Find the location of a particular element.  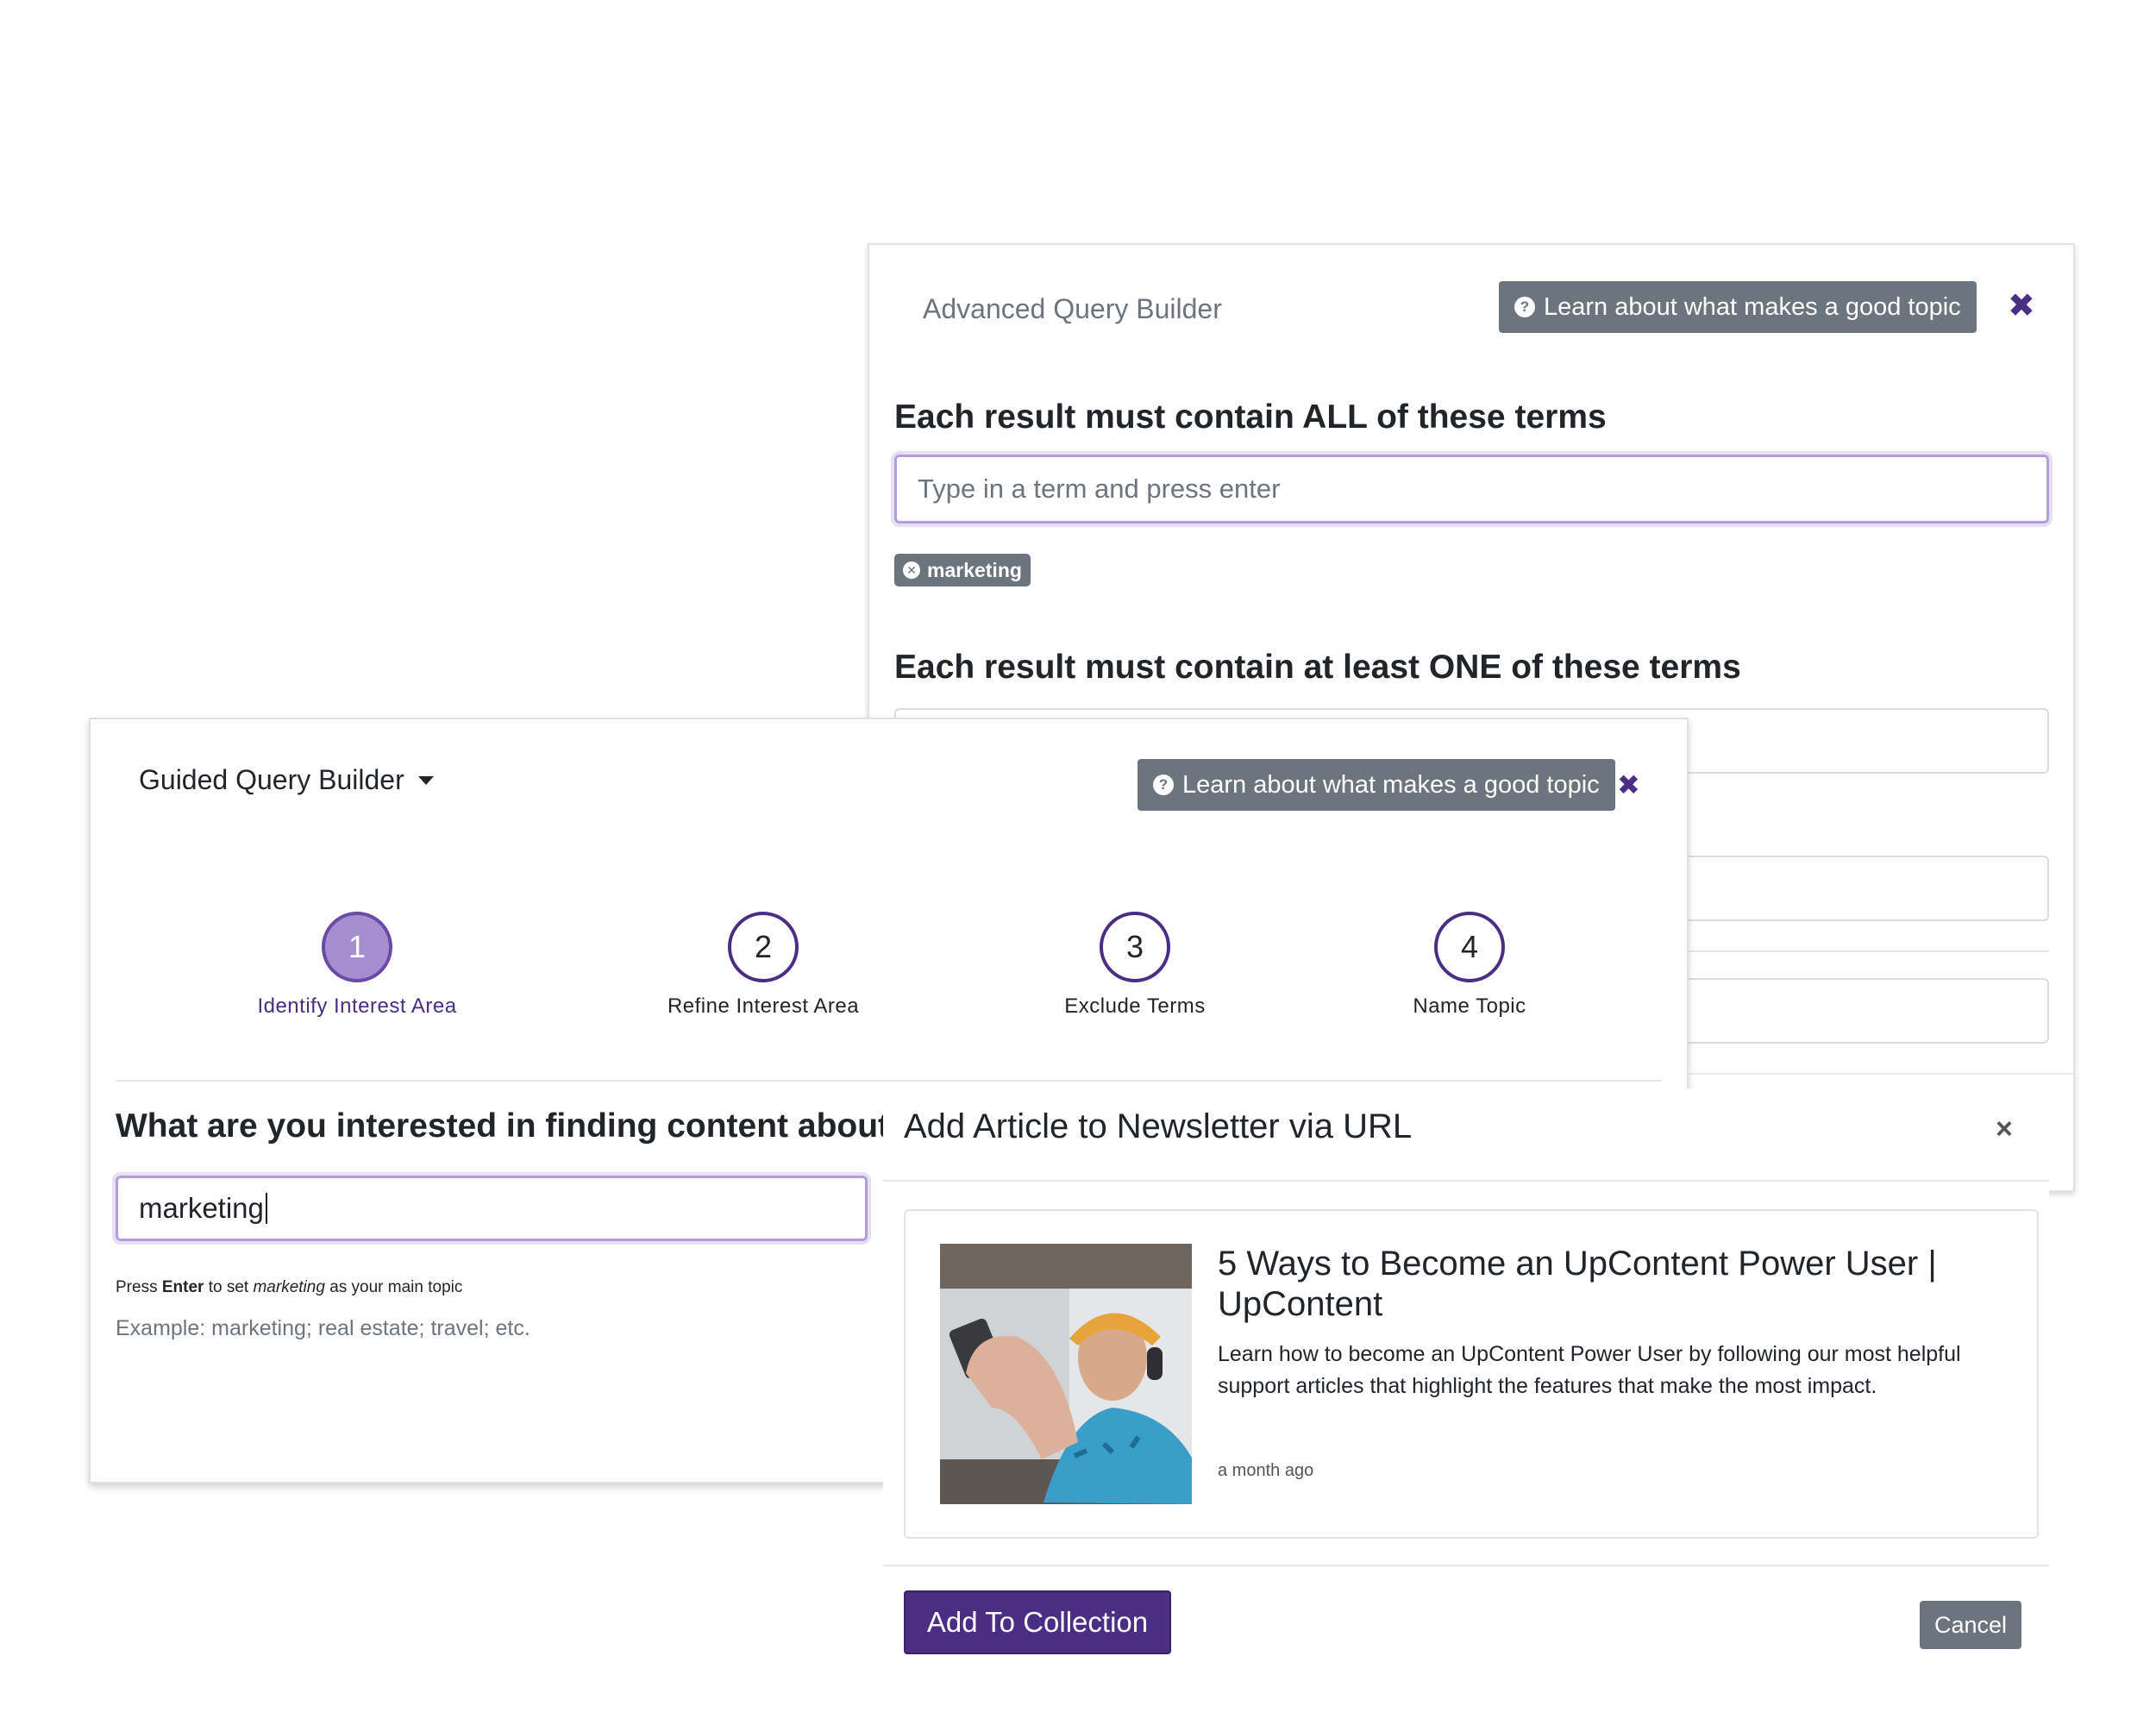

text-cursor is located at coordinates (266, 1209).